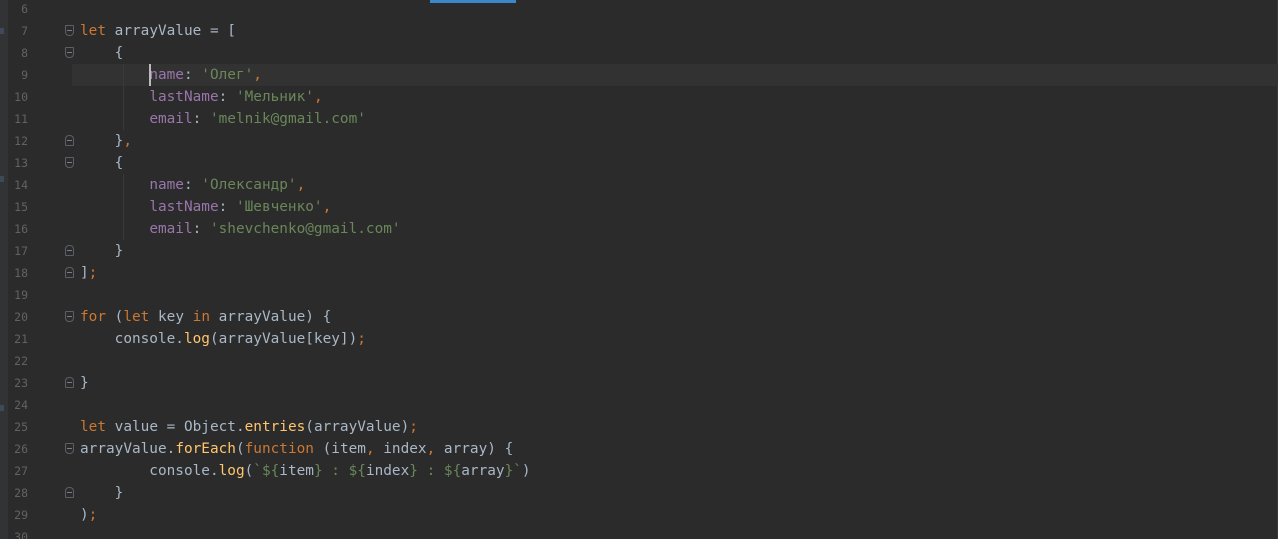  What do you see at coordinates (18, 339) in the screenshot?
I see `line-number: 21` at bounding box center [18, 339].